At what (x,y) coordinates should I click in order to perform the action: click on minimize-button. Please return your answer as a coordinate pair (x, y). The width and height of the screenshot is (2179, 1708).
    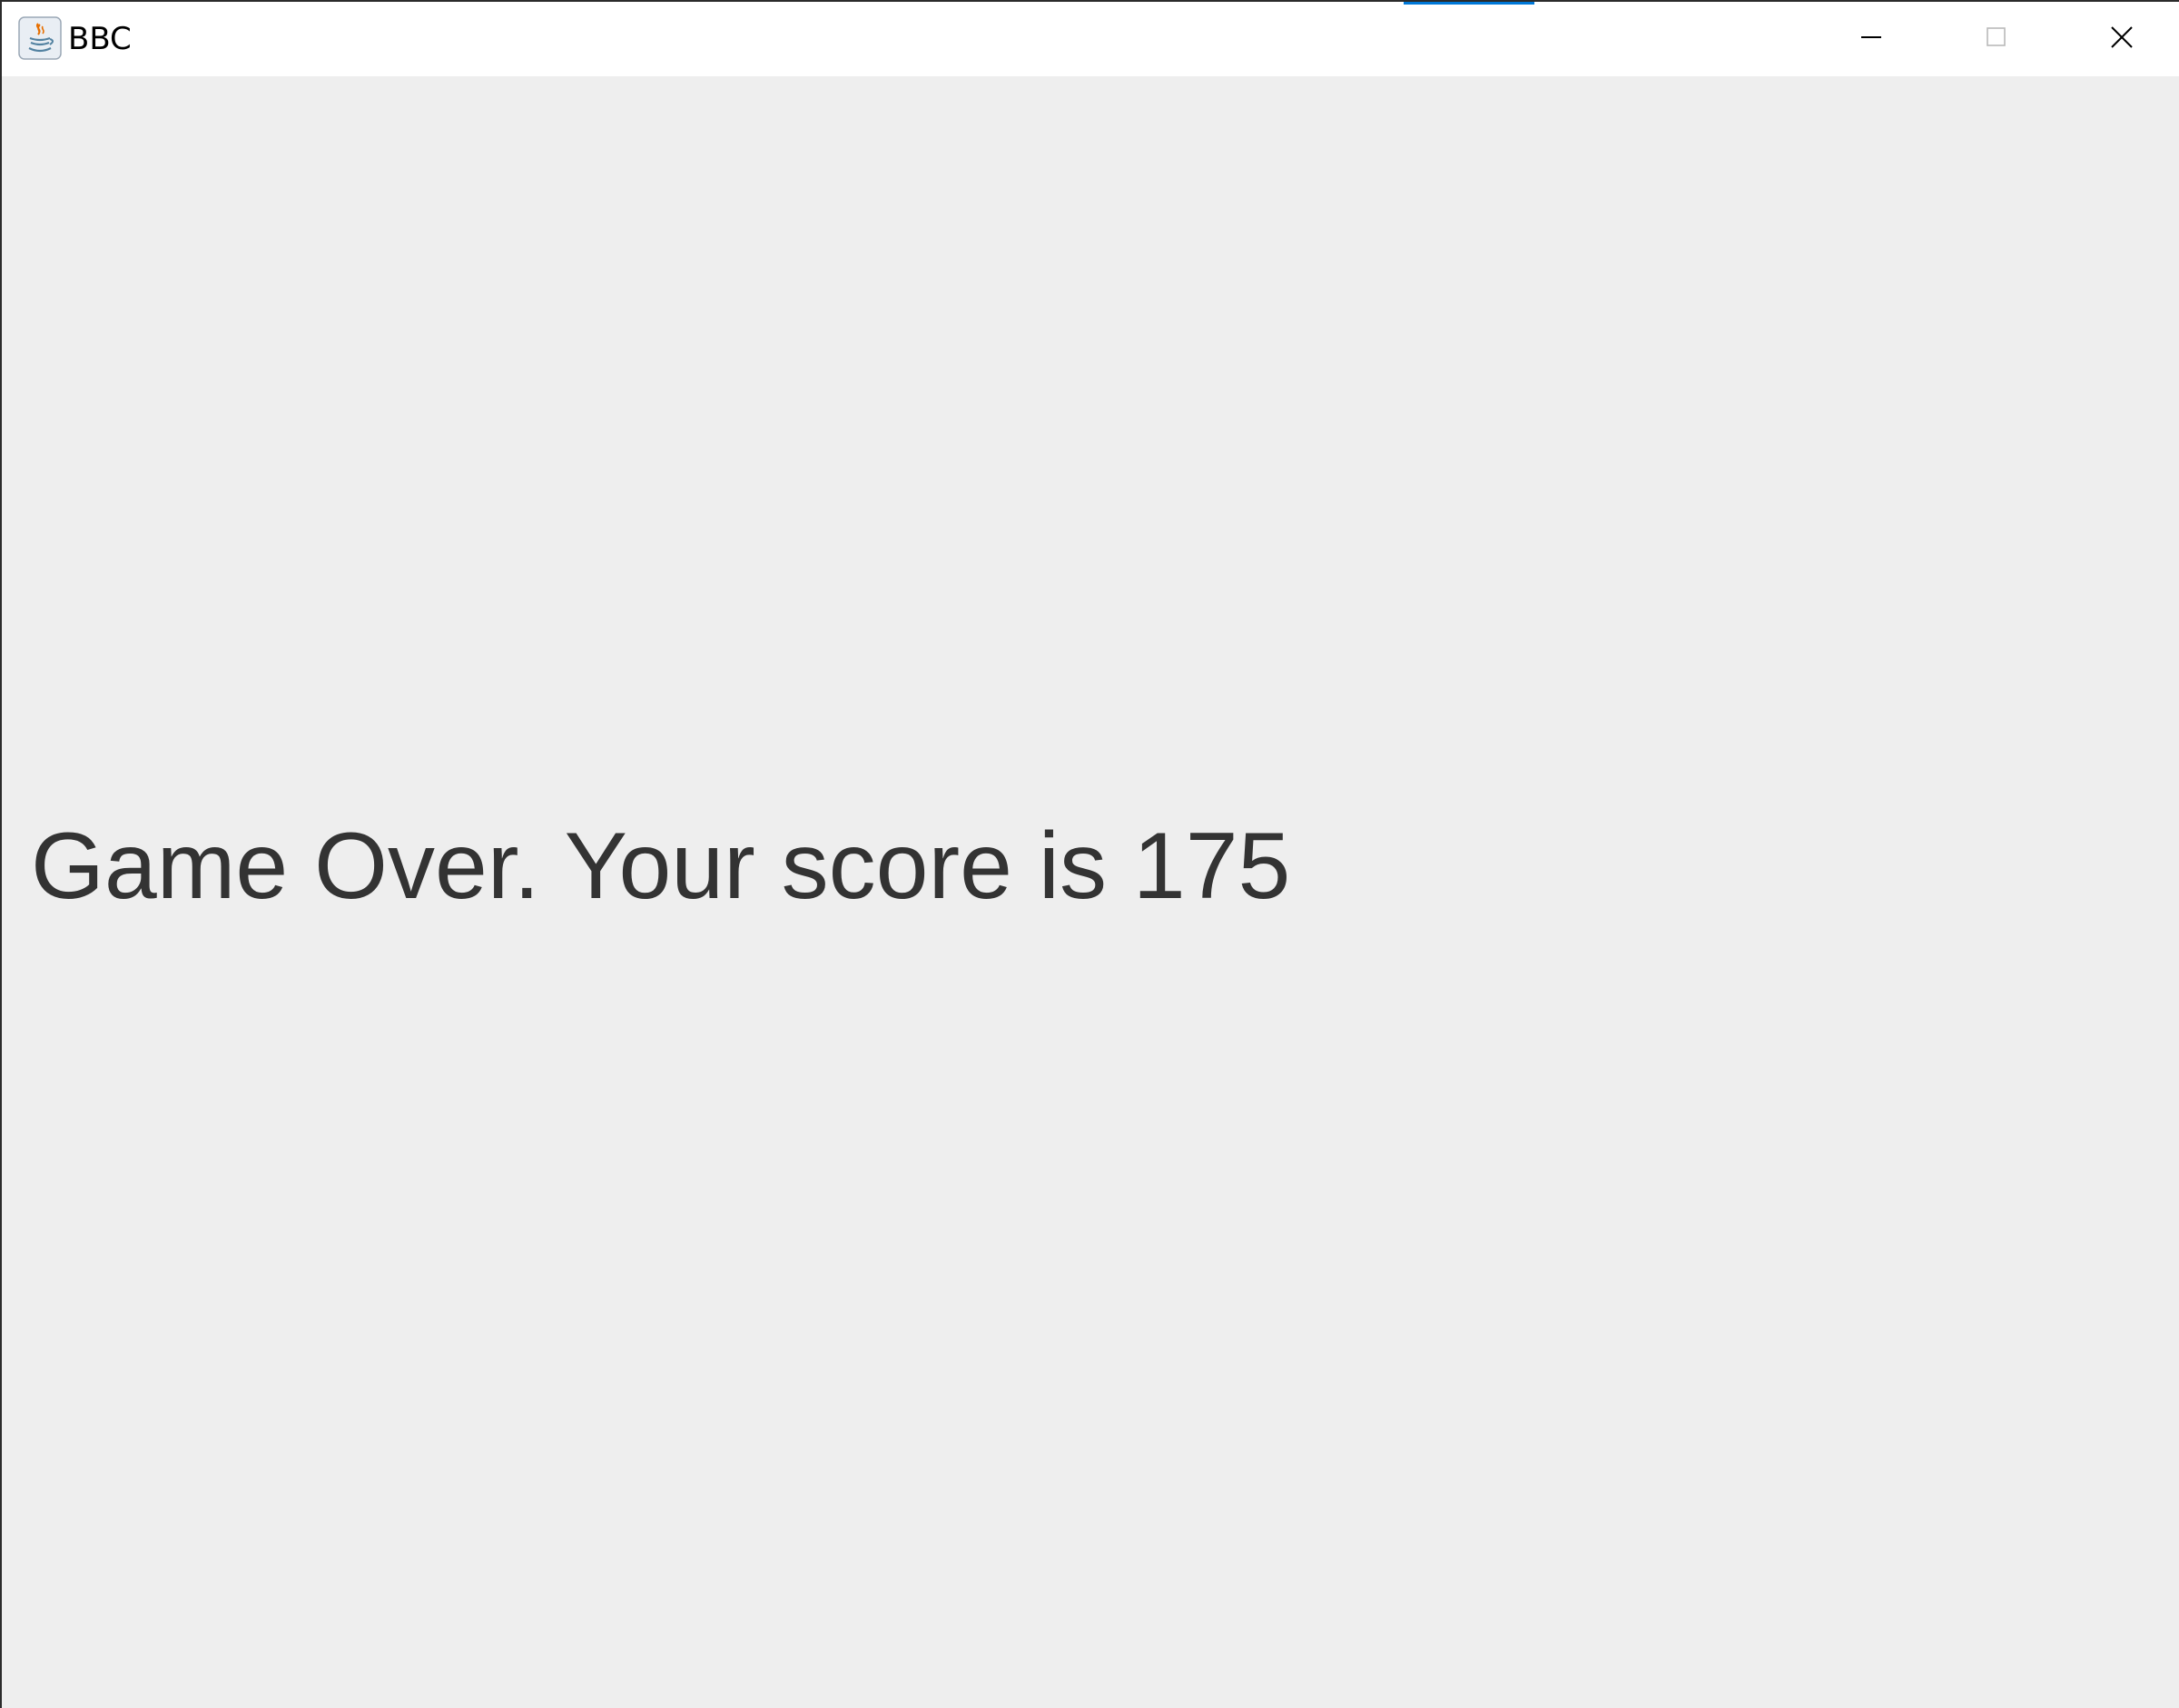
    Looking at the image, I should click on (1872, 39).